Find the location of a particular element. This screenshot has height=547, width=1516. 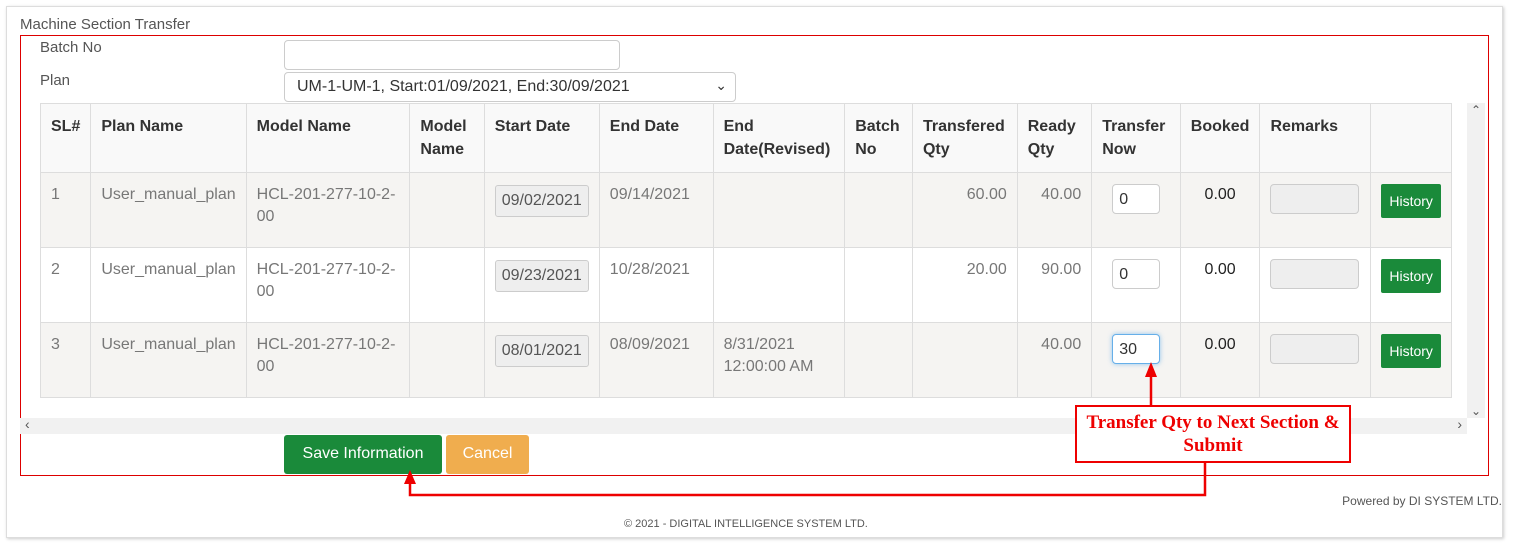

annotation-arrows is located at coordinates (805, 429).